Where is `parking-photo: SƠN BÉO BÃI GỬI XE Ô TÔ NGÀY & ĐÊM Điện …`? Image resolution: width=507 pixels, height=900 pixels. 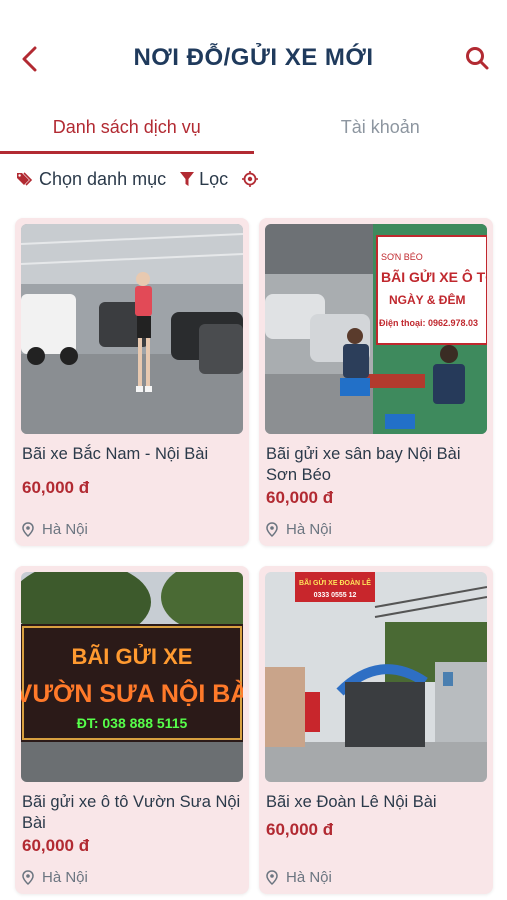
parking-photo: SƠN BÉO BÃI GỬI XE Ô TÔ NGÀY & ĐÊM Điện … is located at coordinates (376, 329).